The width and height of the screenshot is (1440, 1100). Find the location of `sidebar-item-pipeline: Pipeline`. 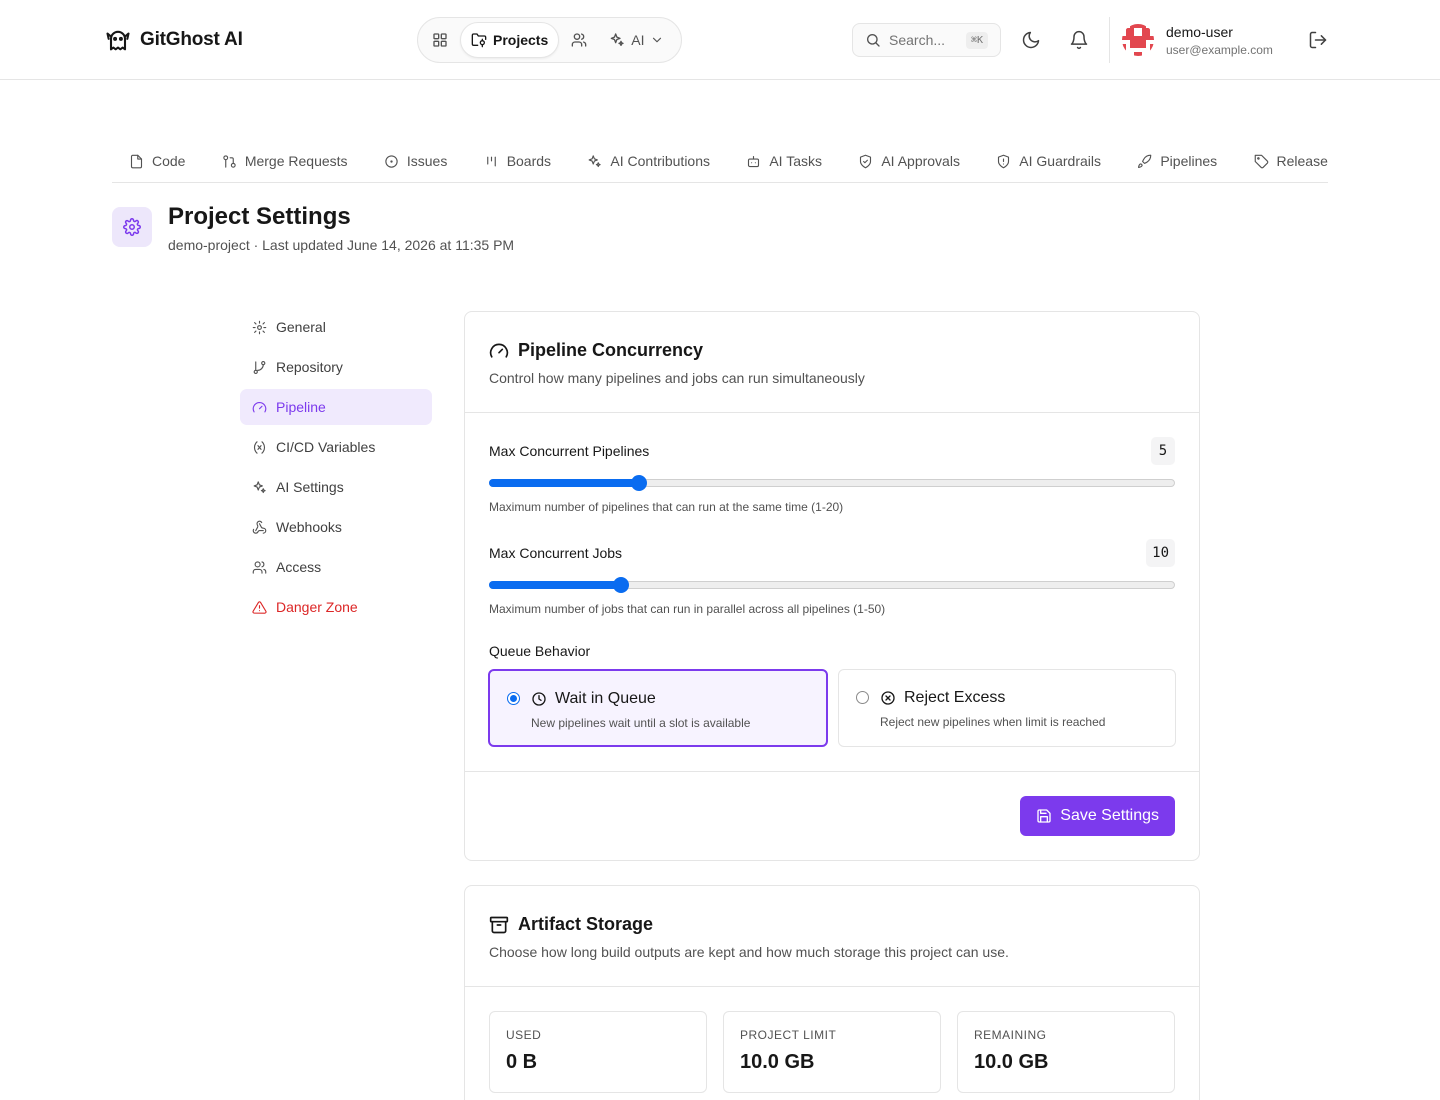

sidebar-item-pipeline: Pipeline is located at coordinates (336, 407).